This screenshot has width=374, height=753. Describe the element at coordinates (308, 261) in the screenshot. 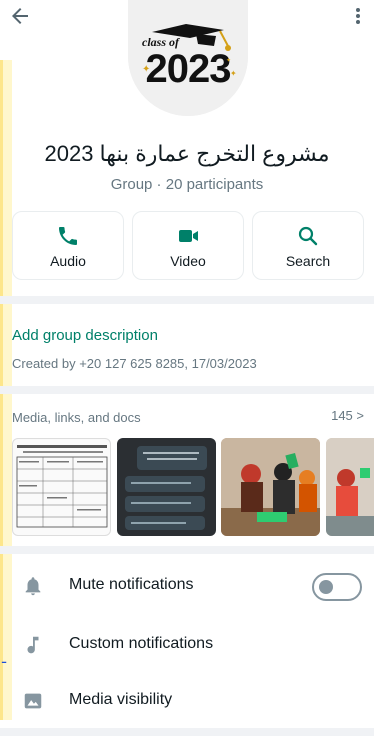

I see `search-label: Search` at that location.